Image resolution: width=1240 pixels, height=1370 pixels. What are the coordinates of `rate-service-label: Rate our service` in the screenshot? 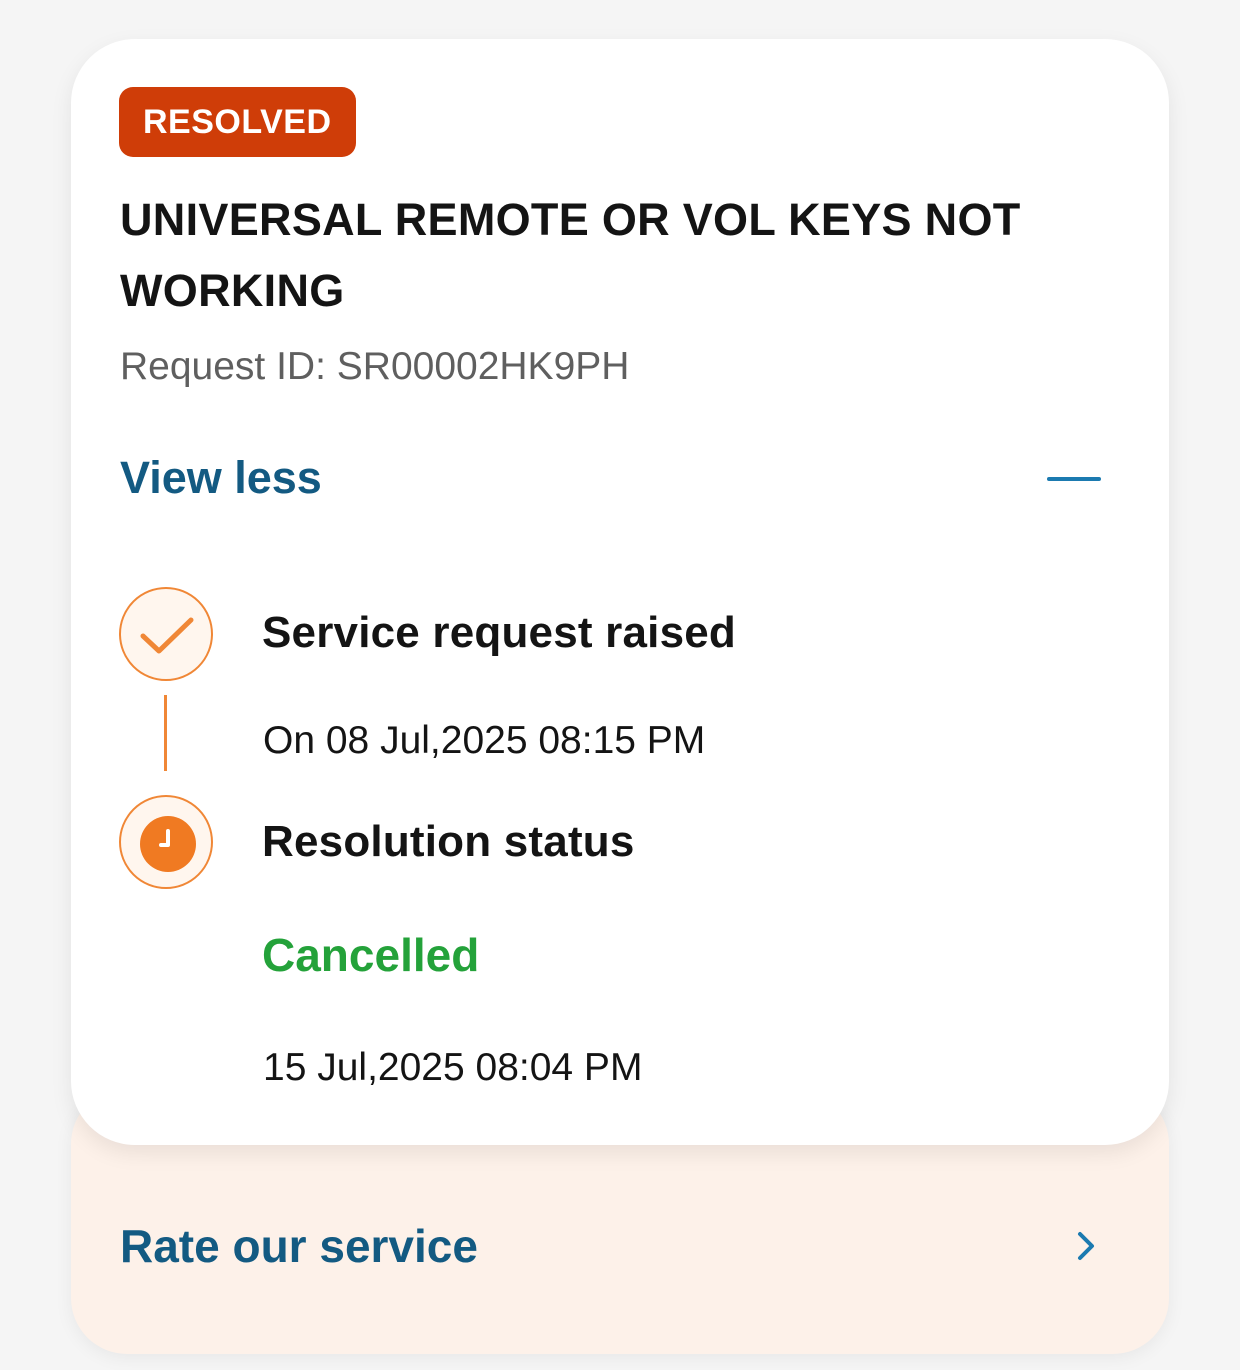 It's located at (299, 1246).